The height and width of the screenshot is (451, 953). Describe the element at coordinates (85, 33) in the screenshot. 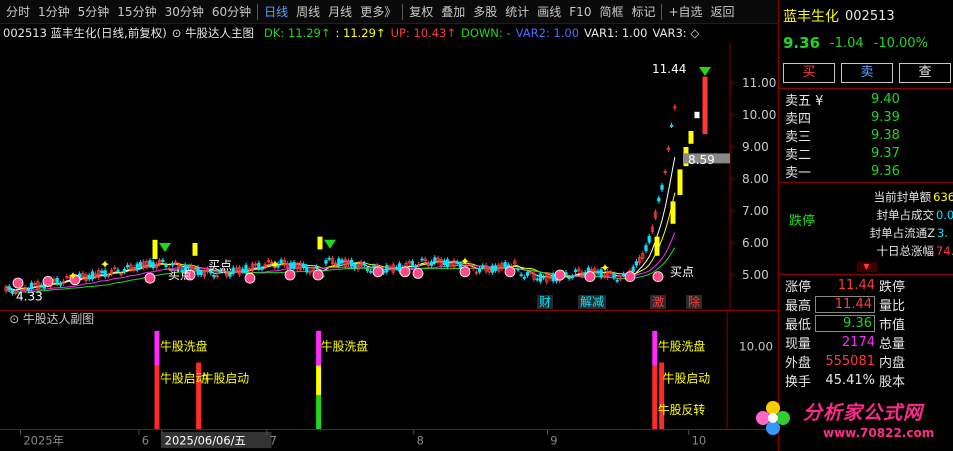

I see `legend-stock: 002513 蓝丰生化(日线,前复权)` at that location.